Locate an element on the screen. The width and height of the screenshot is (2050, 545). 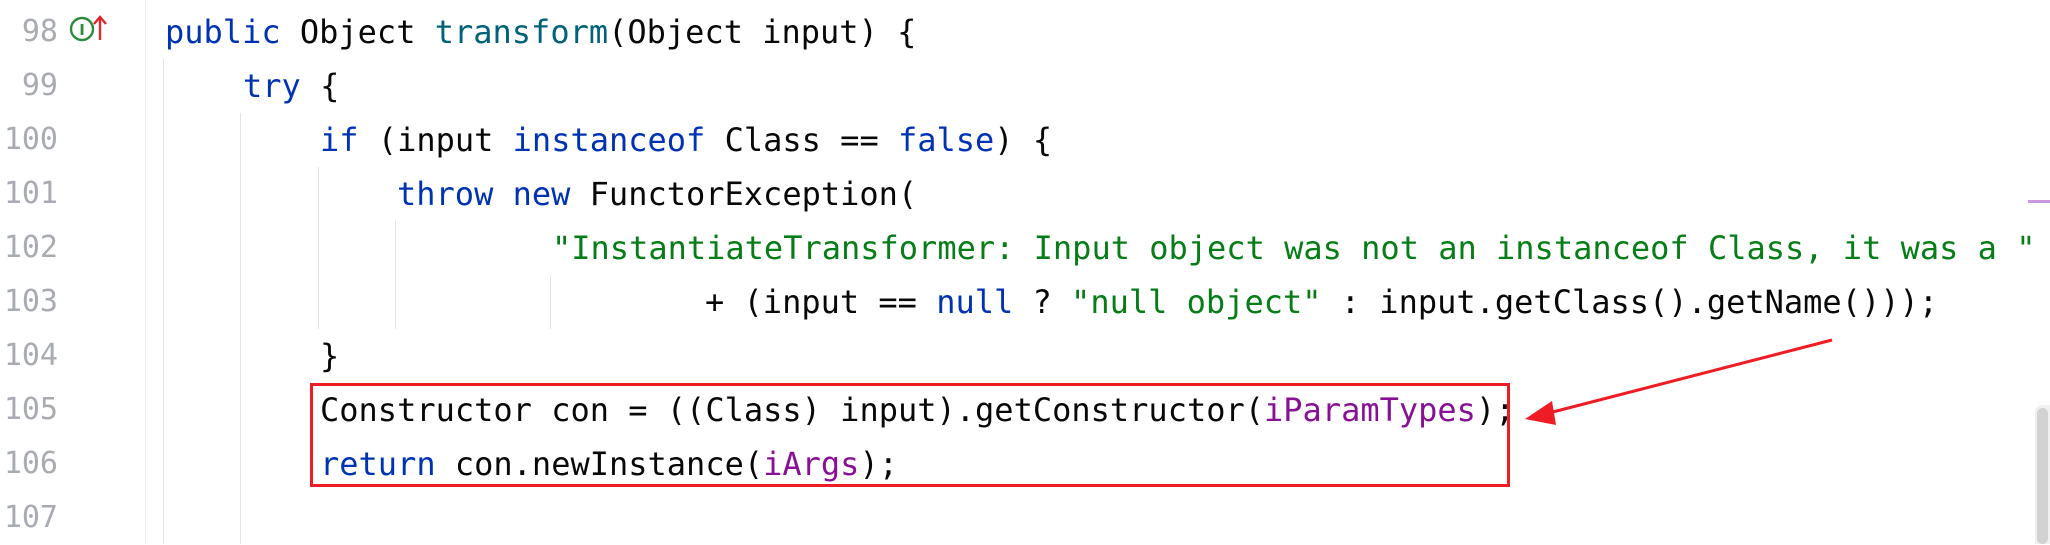
arrow-head is located at coordinates (1540, 413).